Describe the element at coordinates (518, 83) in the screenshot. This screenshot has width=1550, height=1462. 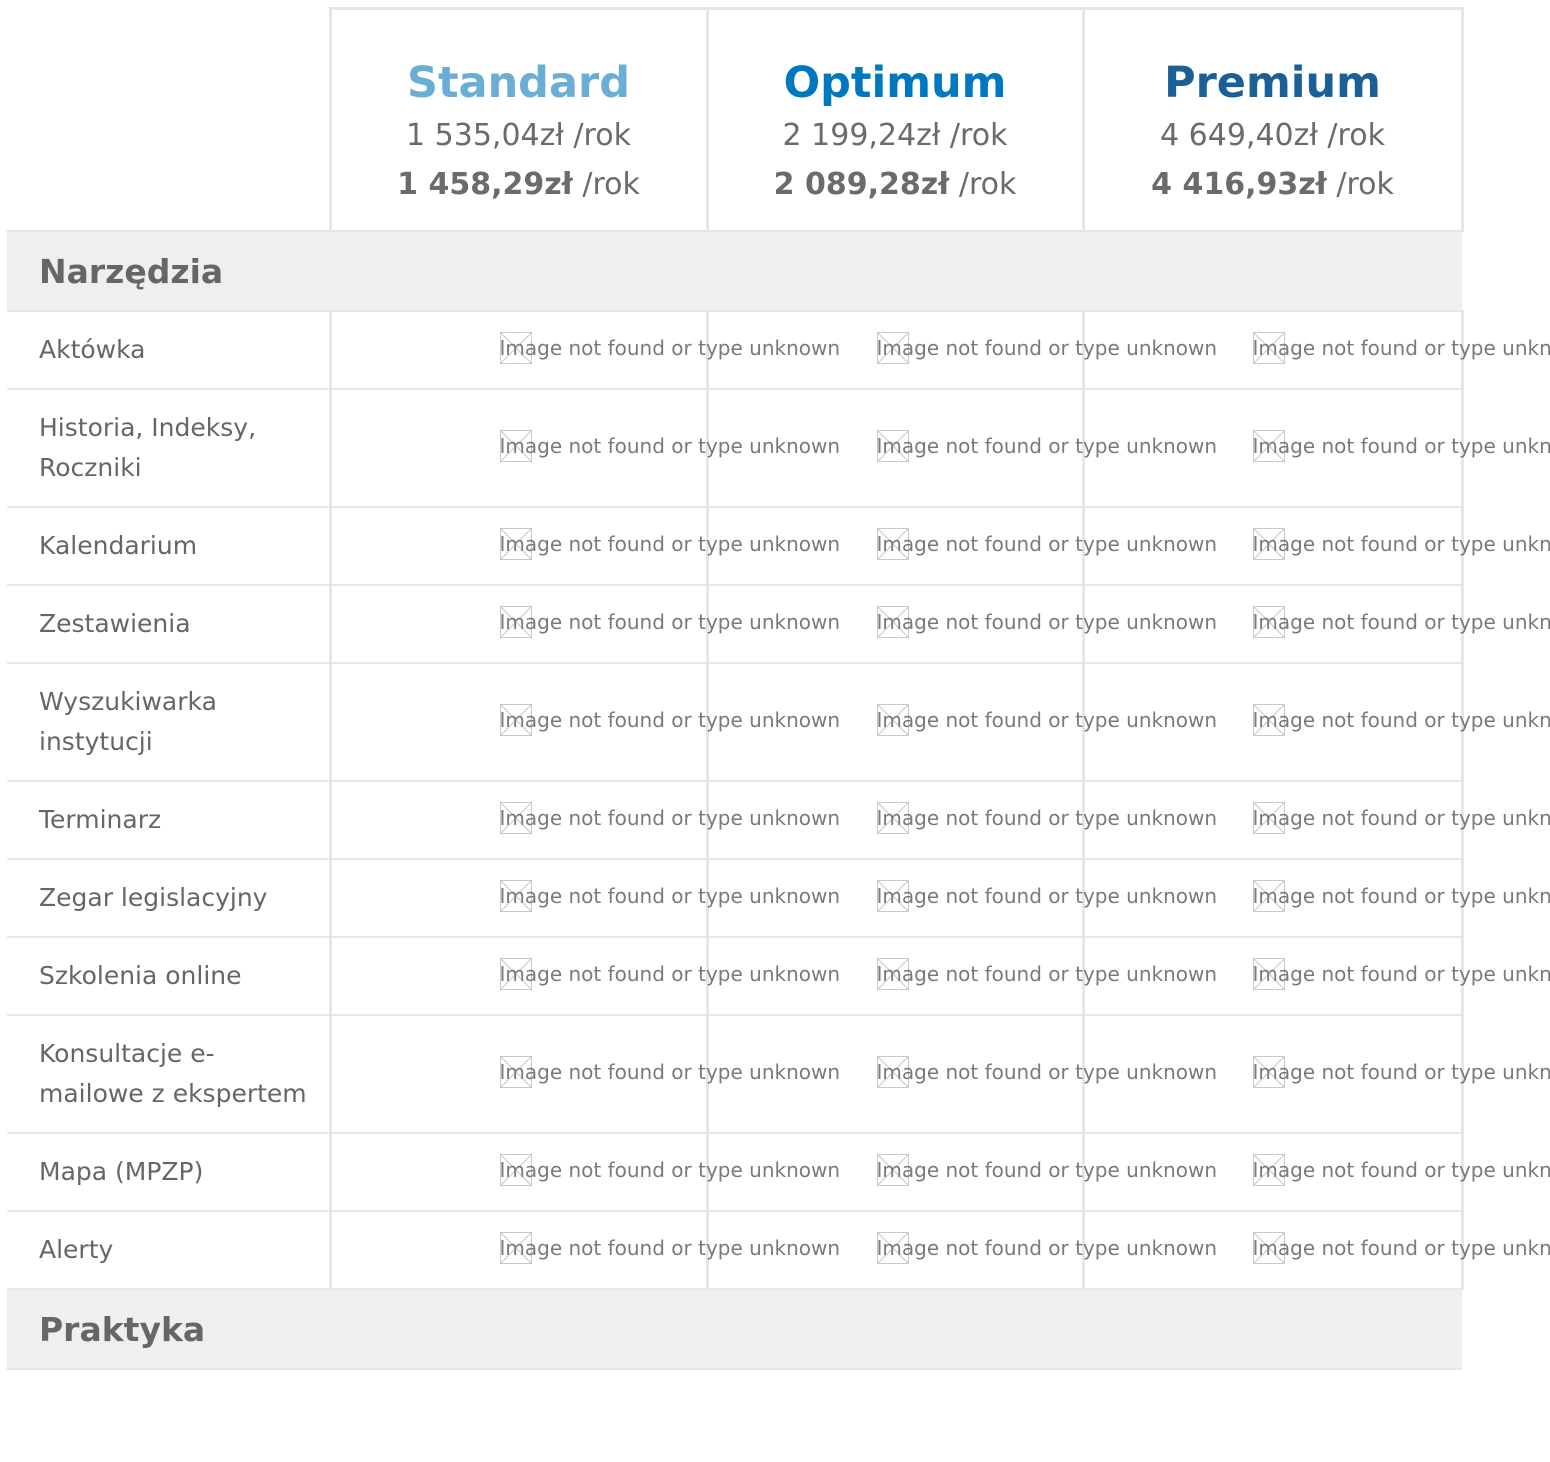
I see `plan-name: Standard` at that location.